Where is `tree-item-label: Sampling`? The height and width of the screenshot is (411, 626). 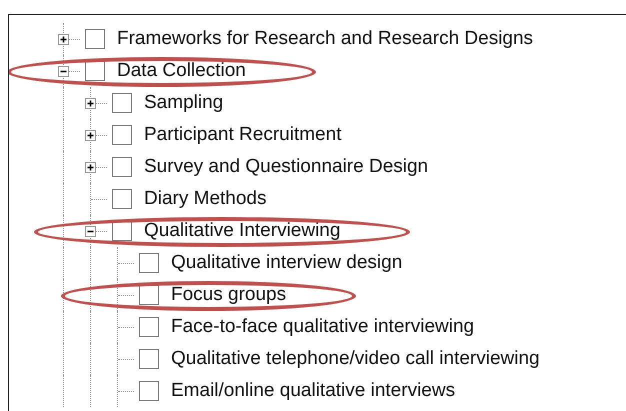 tree-item-label: Sampling is located at coordinates (184, 103).